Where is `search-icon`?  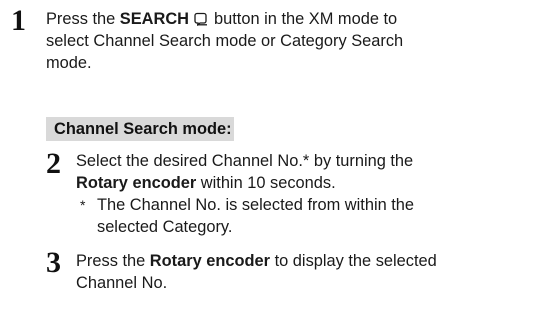 search-icon is located at coordinates (201, 19).